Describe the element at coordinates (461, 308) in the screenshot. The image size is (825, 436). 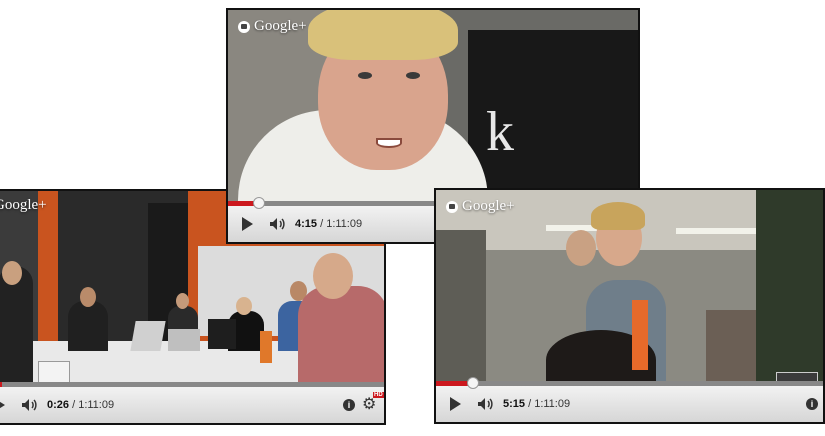
I see `side-wall` at that location.